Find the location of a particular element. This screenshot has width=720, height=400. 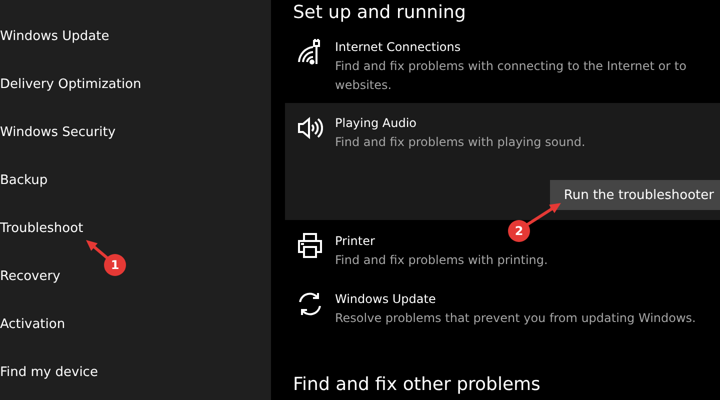

sidebar-item: Troubleshoot is located at coordinates (135, 229).